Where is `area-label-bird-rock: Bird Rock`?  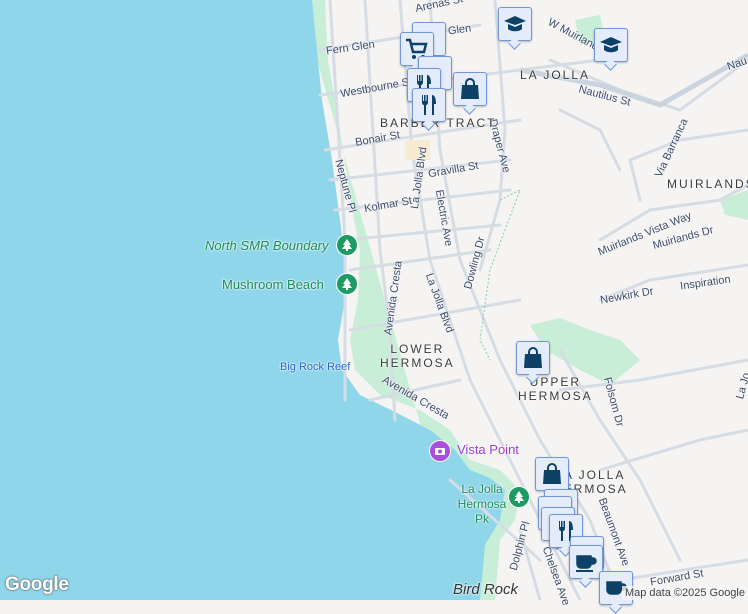 area-label-bird-rock: Bird Rock is located at coordinates (486, 589).